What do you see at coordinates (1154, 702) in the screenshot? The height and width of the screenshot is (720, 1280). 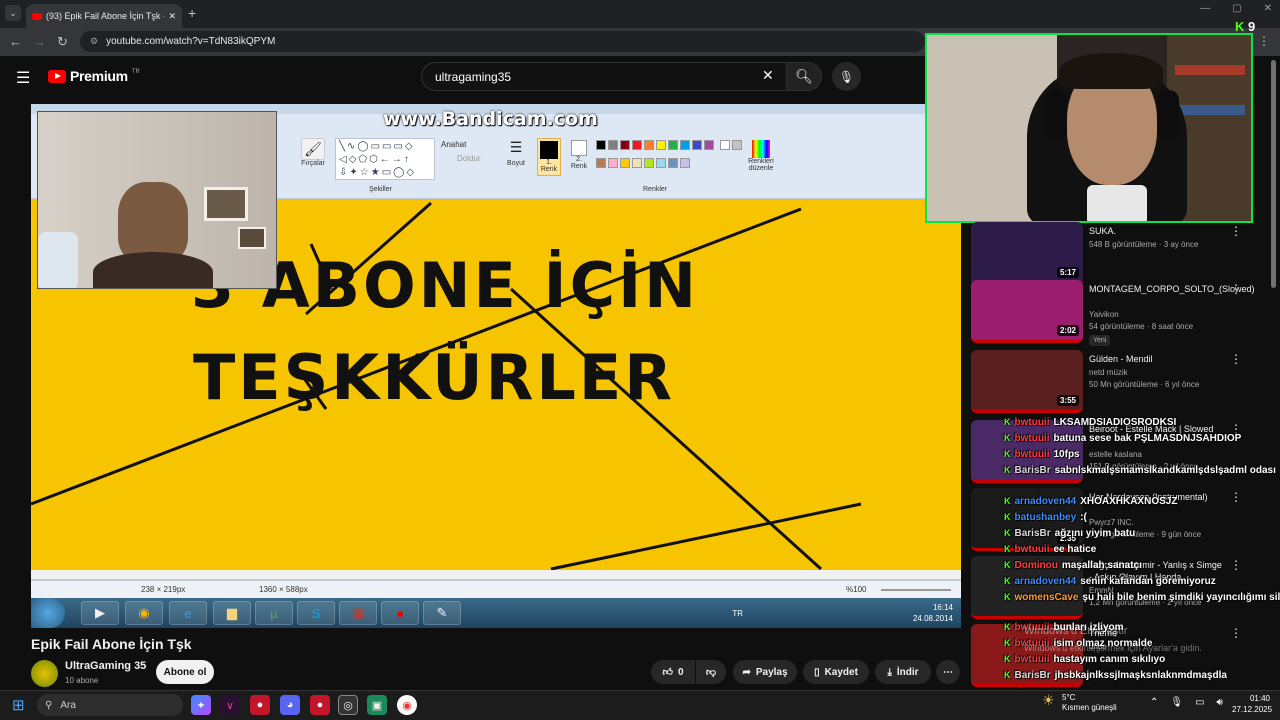 I see `chevron-up-icon: ⌃` at bounding box center [1154, 702].